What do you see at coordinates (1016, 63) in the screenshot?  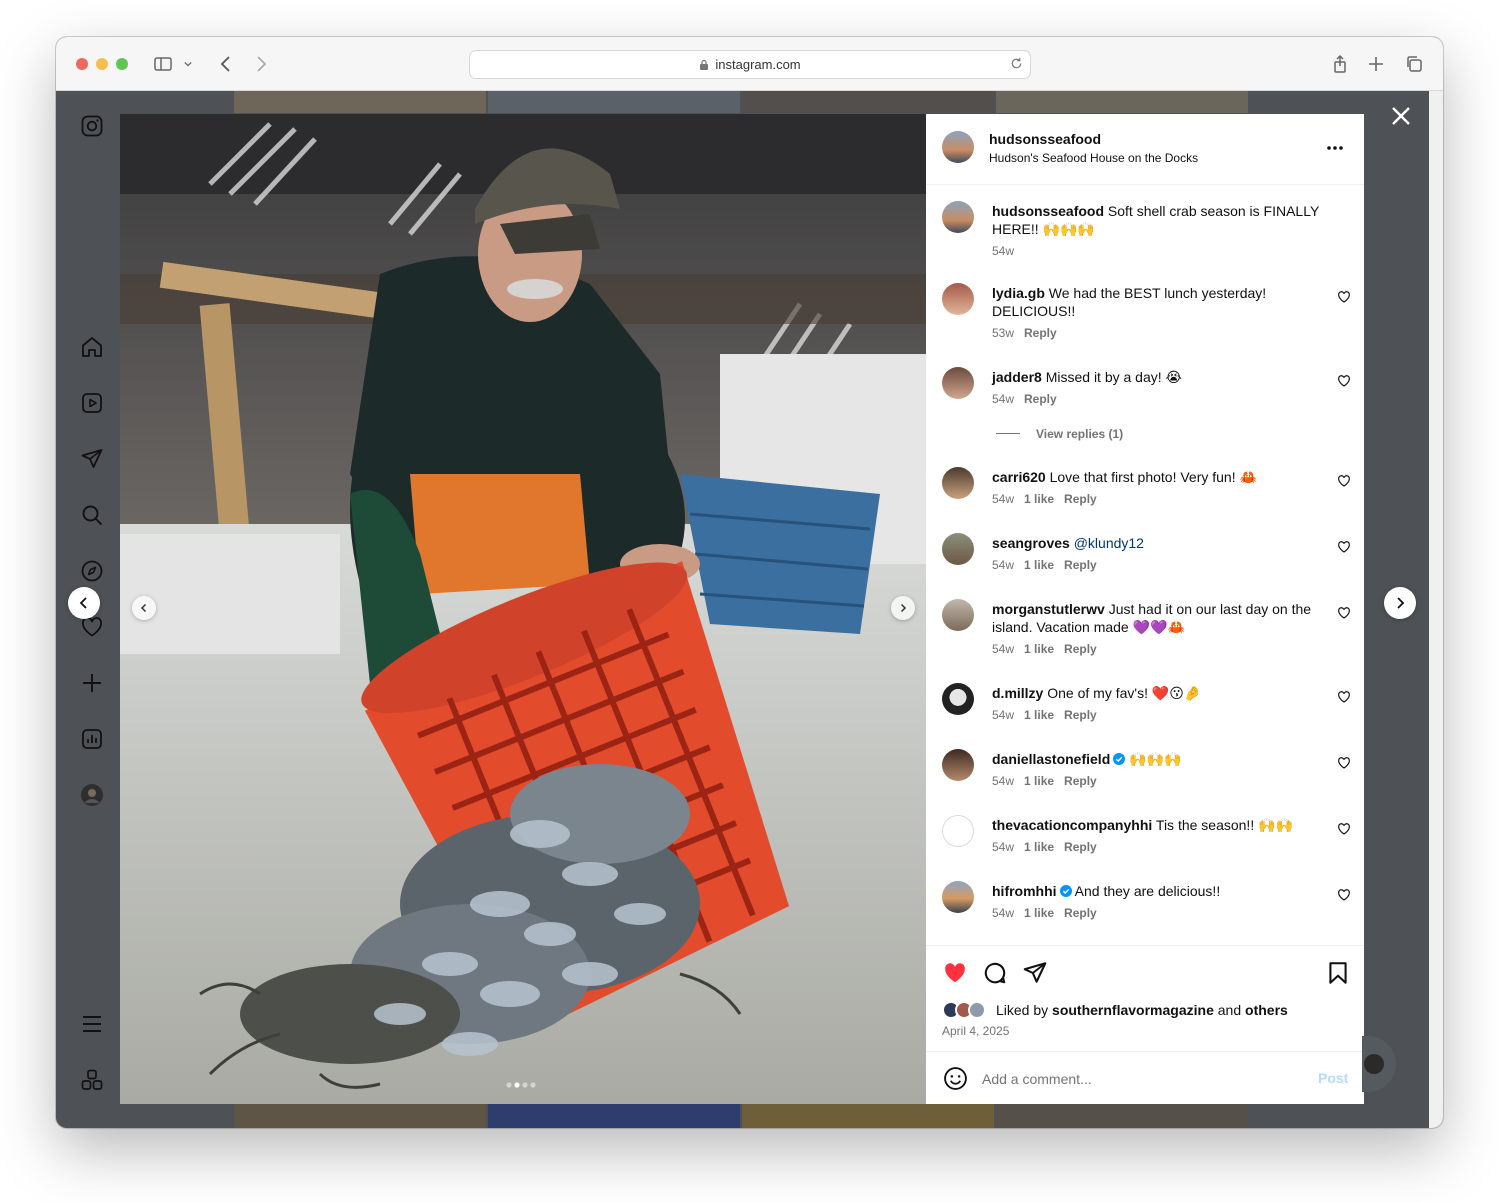 I see `reload-icon` at bounding box center [1016, 63].